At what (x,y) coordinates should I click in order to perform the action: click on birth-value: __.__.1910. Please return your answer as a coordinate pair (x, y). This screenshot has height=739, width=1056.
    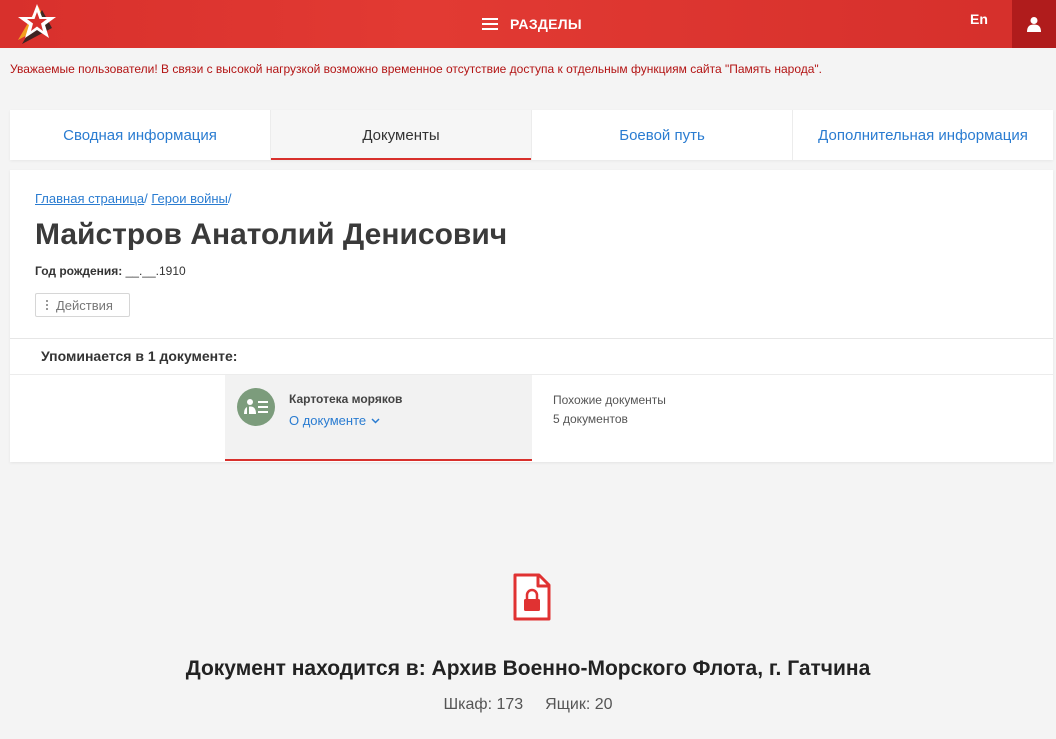
    Looking at the image, I should click on (155, 271).